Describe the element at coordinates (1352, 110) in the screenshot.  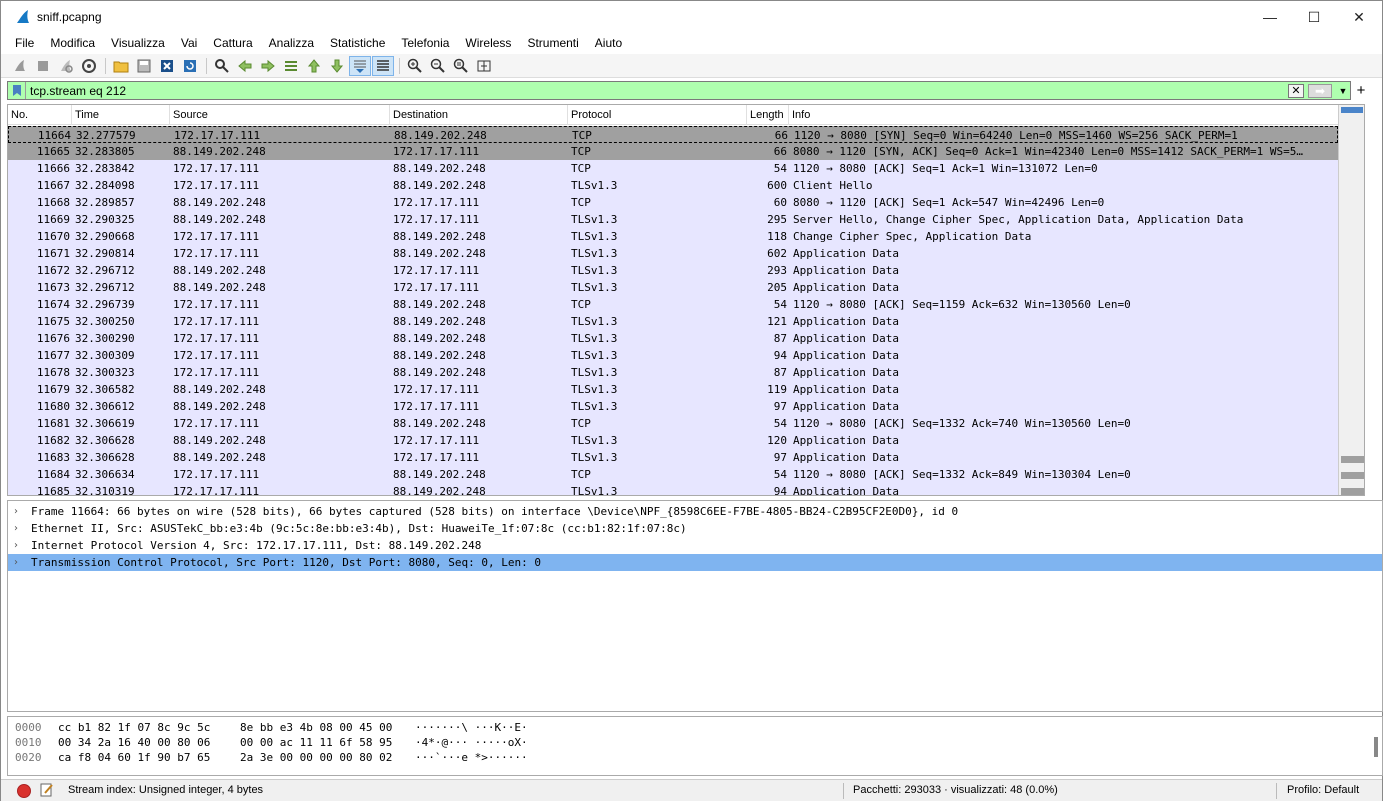
I see `scrollbar-thumb` at that location.